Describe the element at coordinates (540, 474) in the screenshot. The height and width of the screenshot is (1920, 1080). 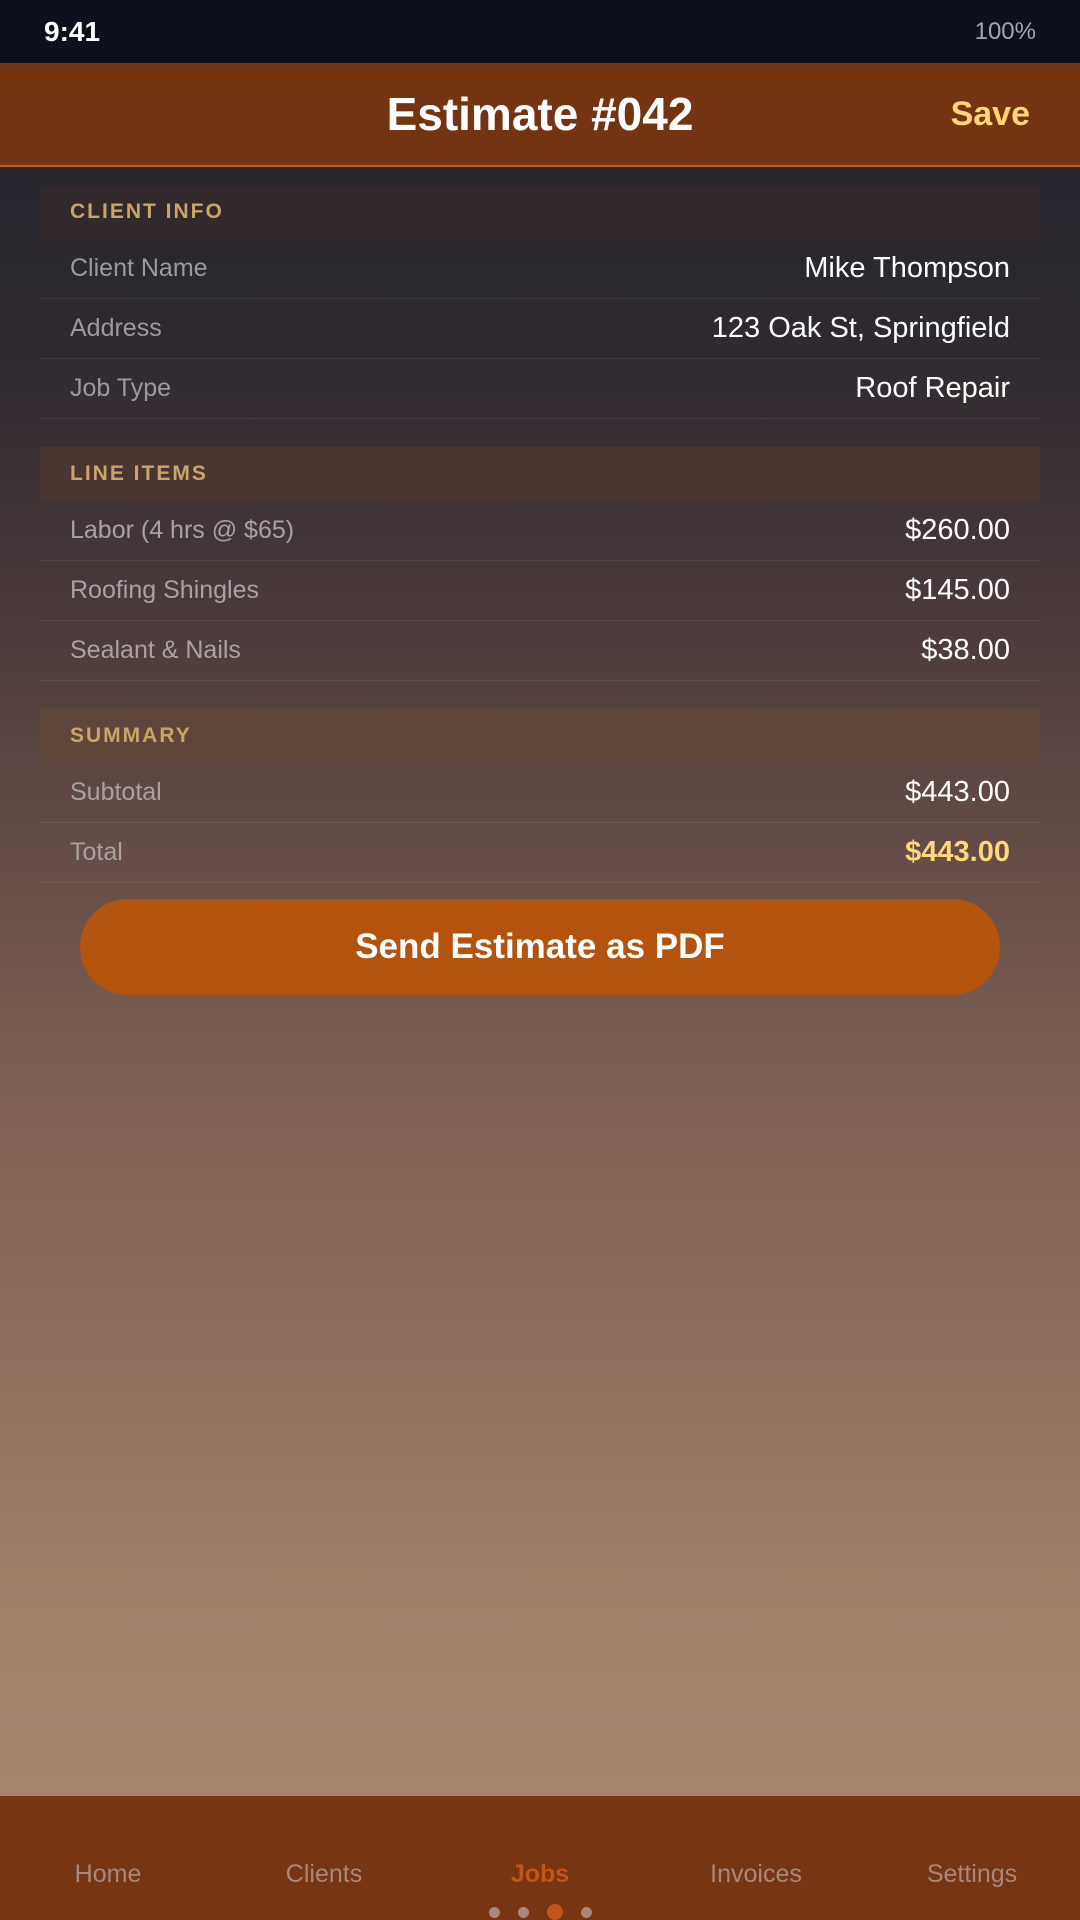
I see `section-header: LINE ITEMS` at that location.